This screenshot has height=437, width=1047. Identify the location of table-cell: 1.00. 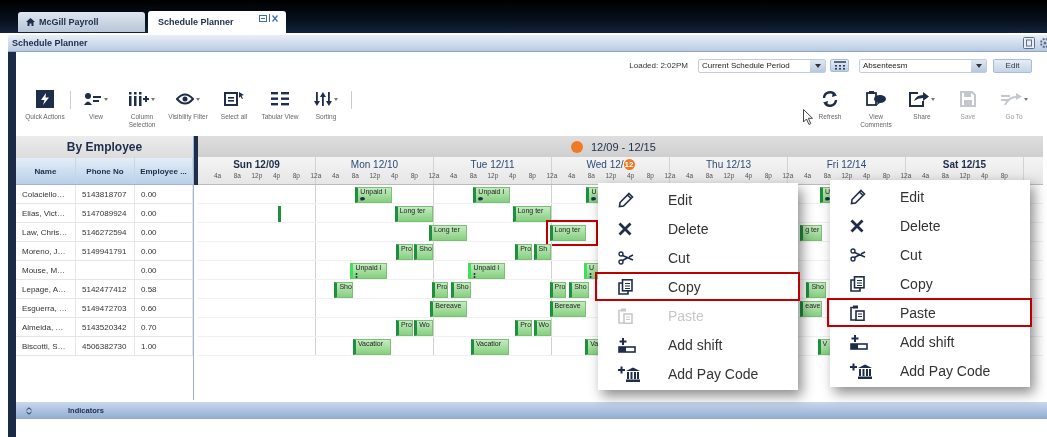
(164, 346).